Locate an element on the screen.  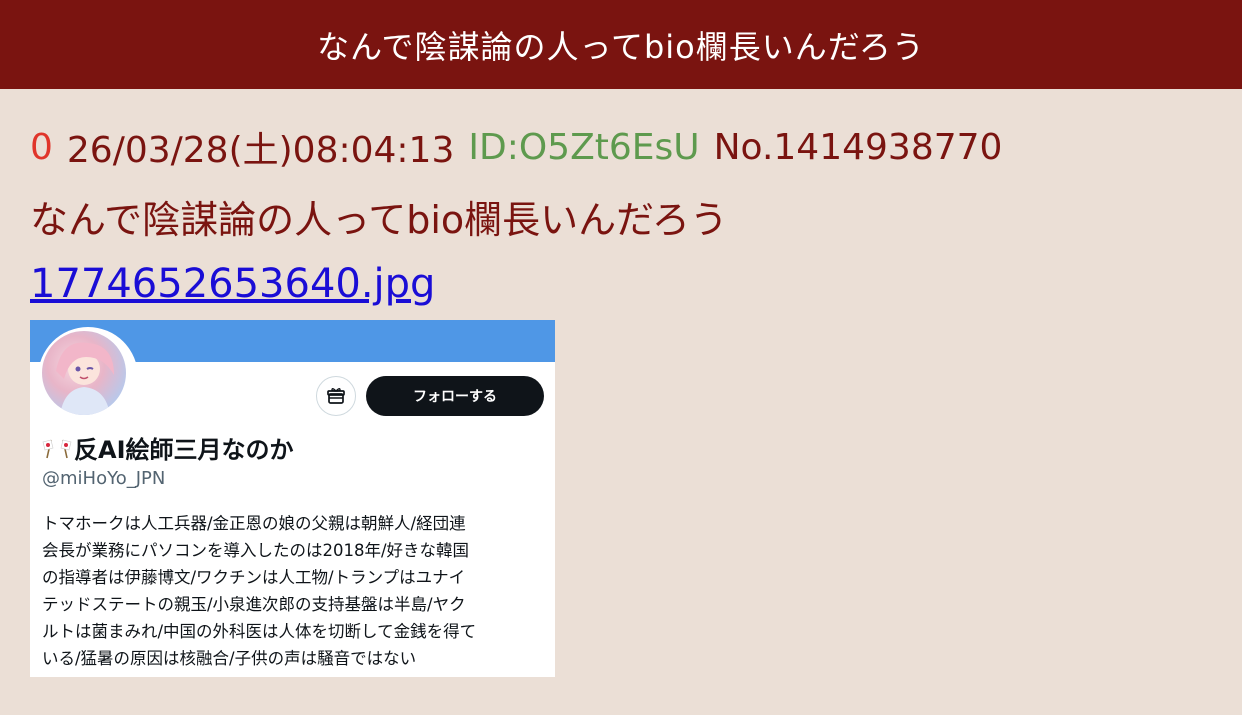
poster-id: ID:O5Zt6EsU is located at coordinates (583, 147).